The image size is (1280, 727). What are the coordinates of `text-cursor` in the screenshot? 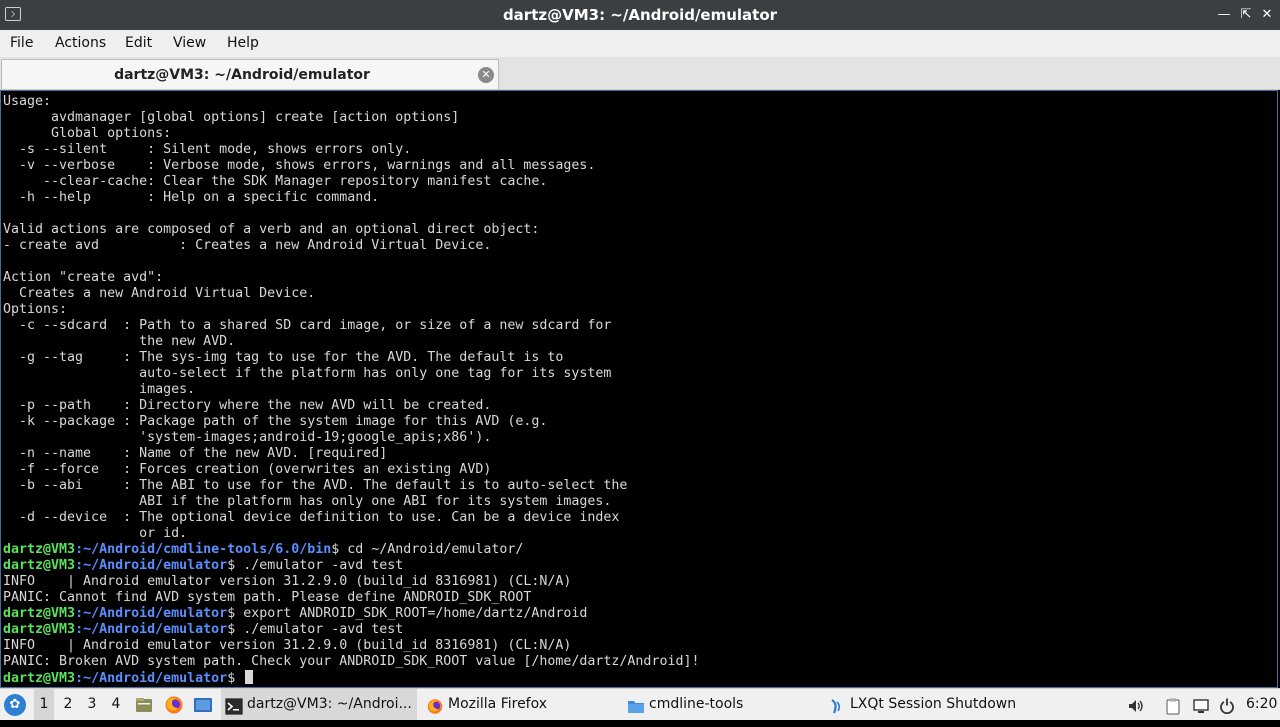 It's located at (249, 677).